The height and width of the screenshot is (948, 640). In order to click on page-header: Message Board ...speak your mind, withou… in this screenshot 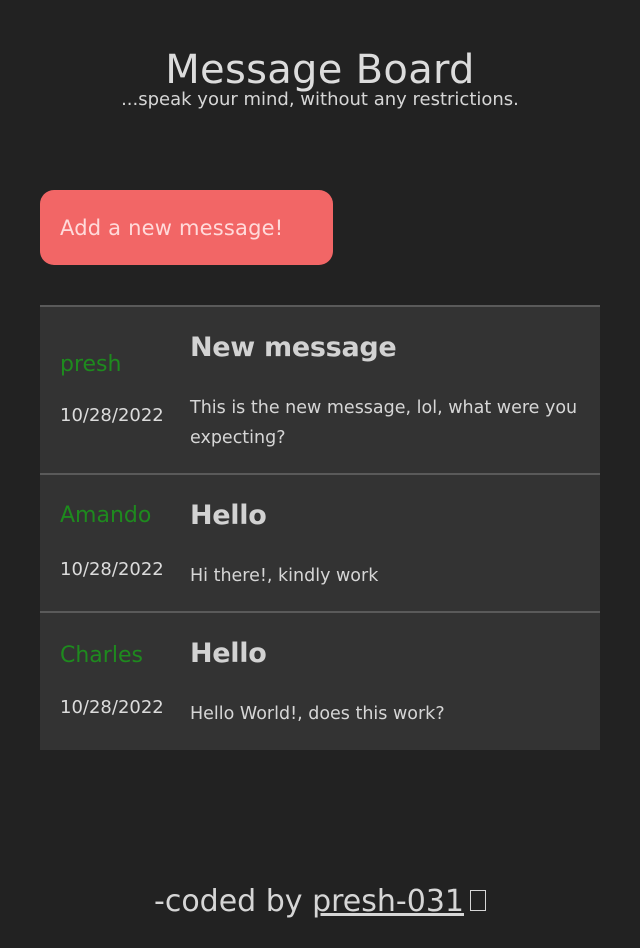, I will do `click(320, 82)`.